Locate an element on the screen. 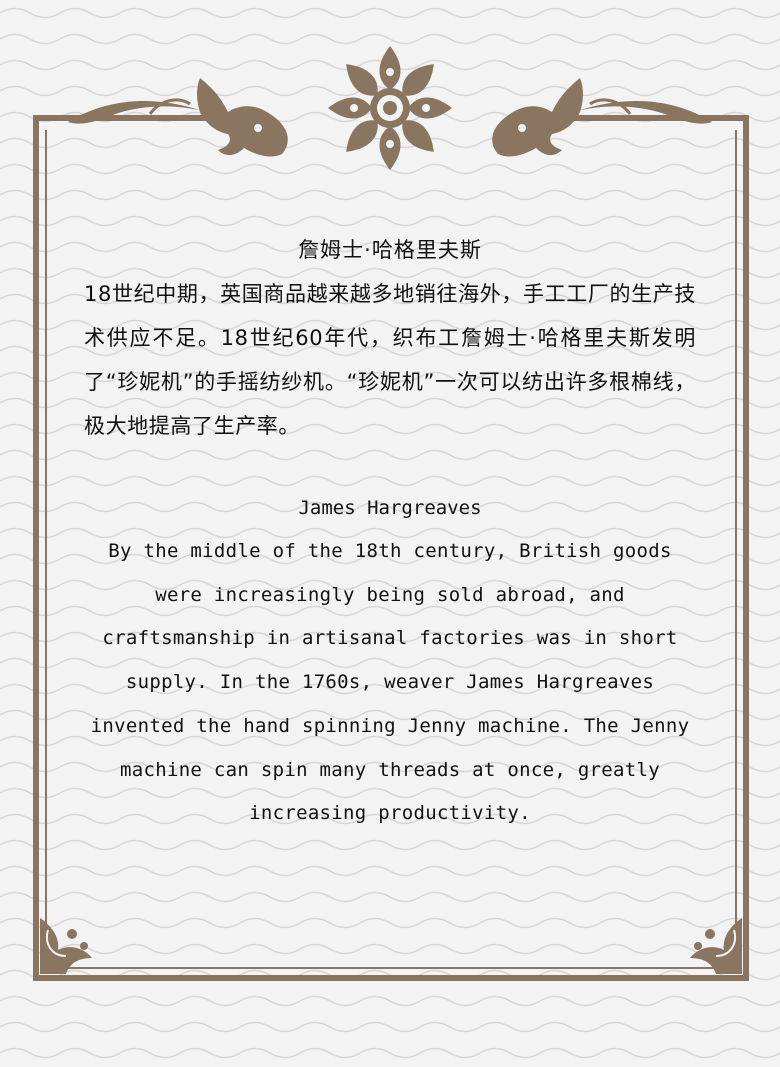  english-title: James Hargreaves is located at coordinates (390, 508).